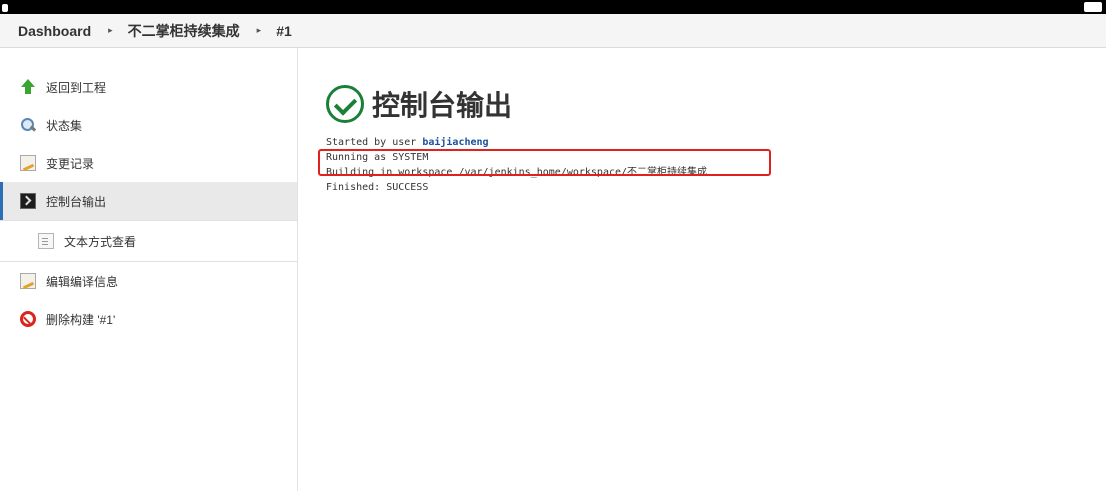 Image resolution: width=1106 pixels, height=492 pixels. I want to click on sidebar-item-console-output: 控制台输出, so click(148, 201).